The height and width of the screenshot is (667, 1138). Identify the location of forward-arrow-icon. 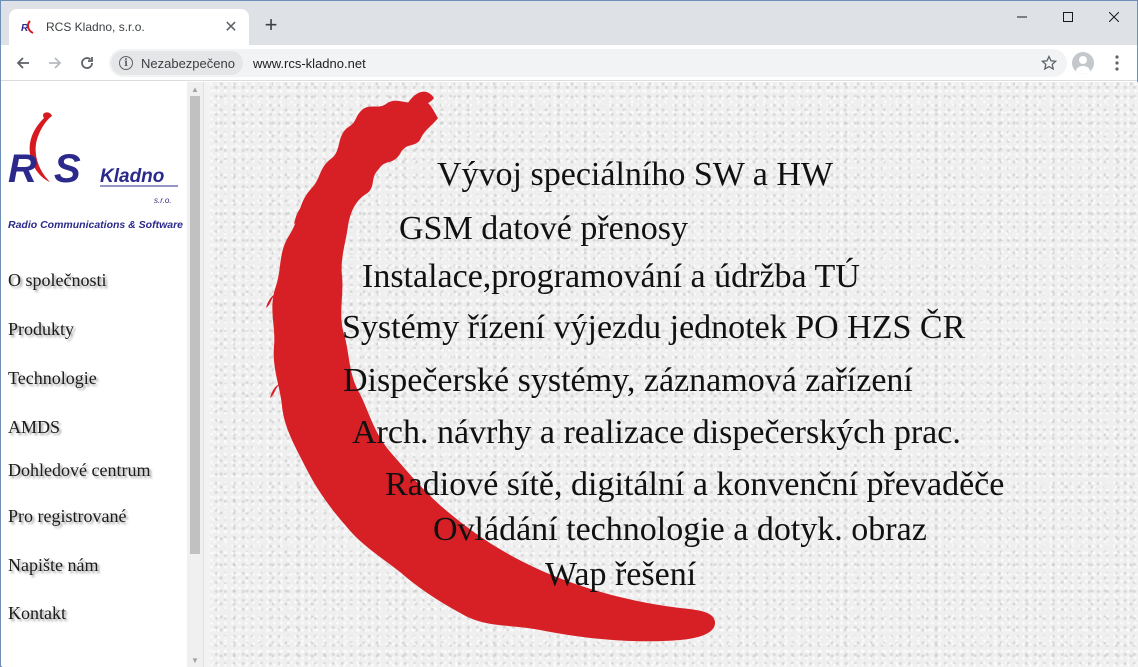
(55, 63).